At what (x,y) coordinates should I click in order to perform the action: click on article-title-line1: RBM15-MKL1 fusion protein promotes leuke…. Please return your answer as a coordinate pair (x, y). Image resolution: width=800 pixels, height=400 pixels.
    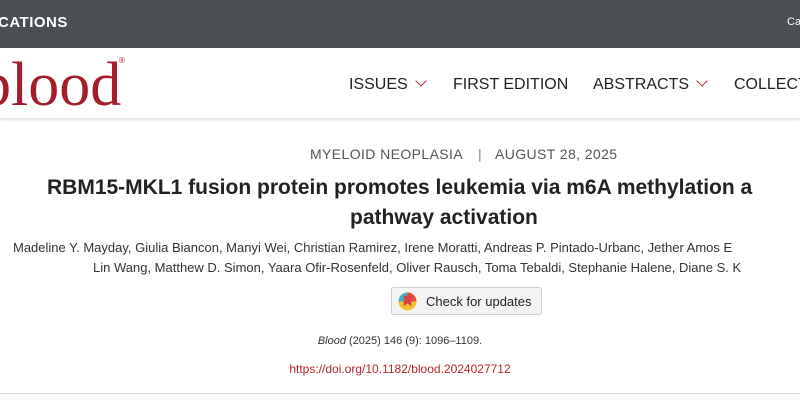
    Looking at the image, I should click on (400, 187).